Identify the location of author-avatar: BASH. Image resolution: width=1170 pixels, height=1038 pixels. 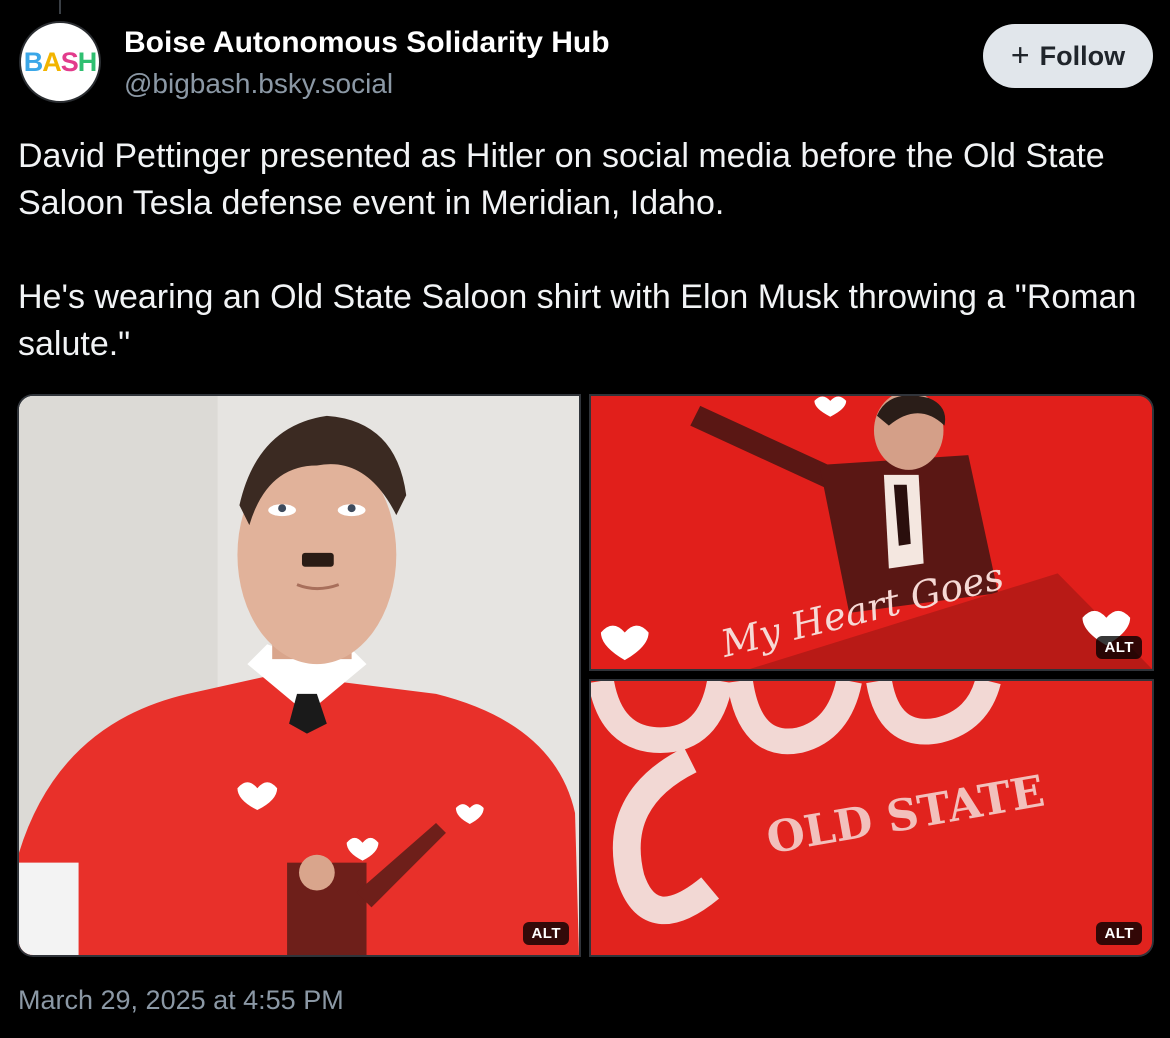
(60, 62).